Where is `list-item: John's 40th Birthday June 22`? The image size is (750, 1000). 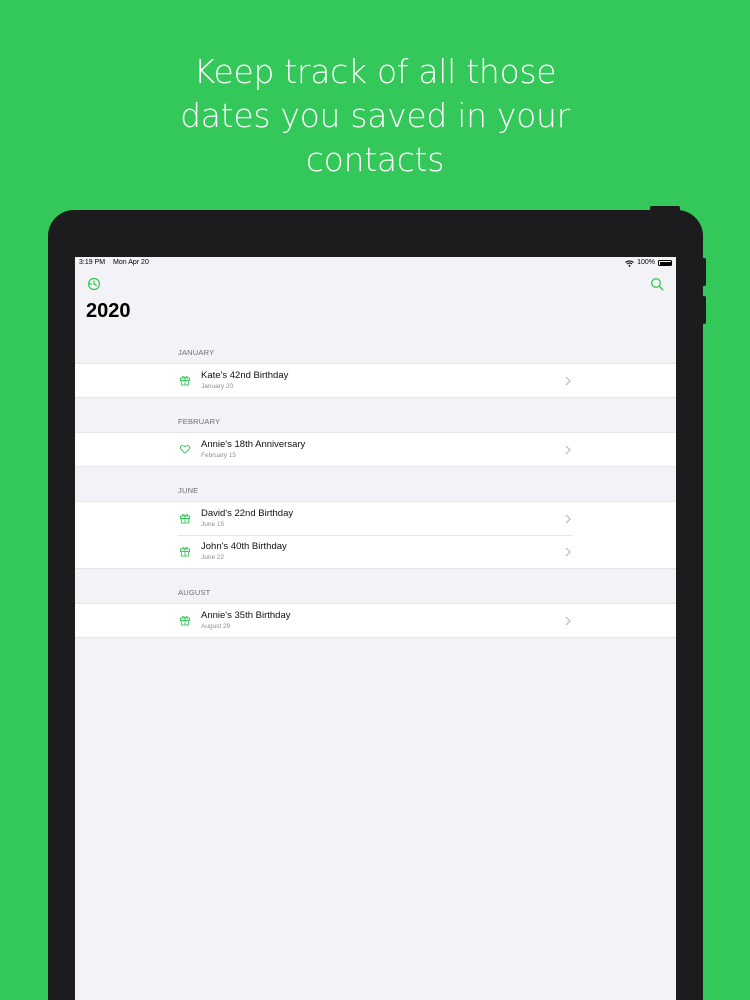
list-item: John's 40th Birthday June 22 is located at coordinates (375, 551).